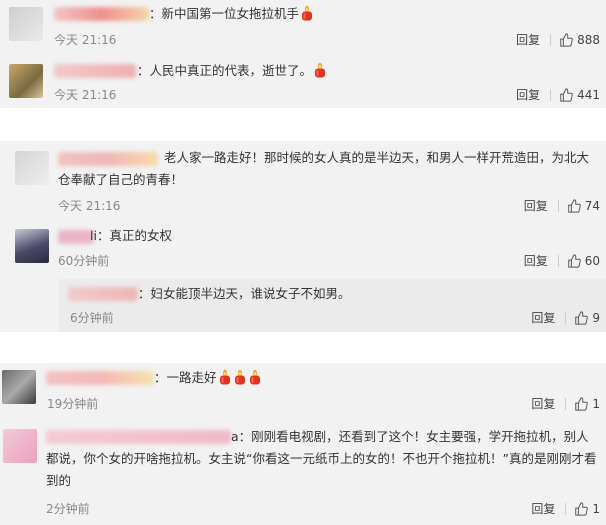  I want to click on nested-reply: ：妇女能顶半边天，谁说女子不如男。 6分钟前 回复 9, so click(332, 305).